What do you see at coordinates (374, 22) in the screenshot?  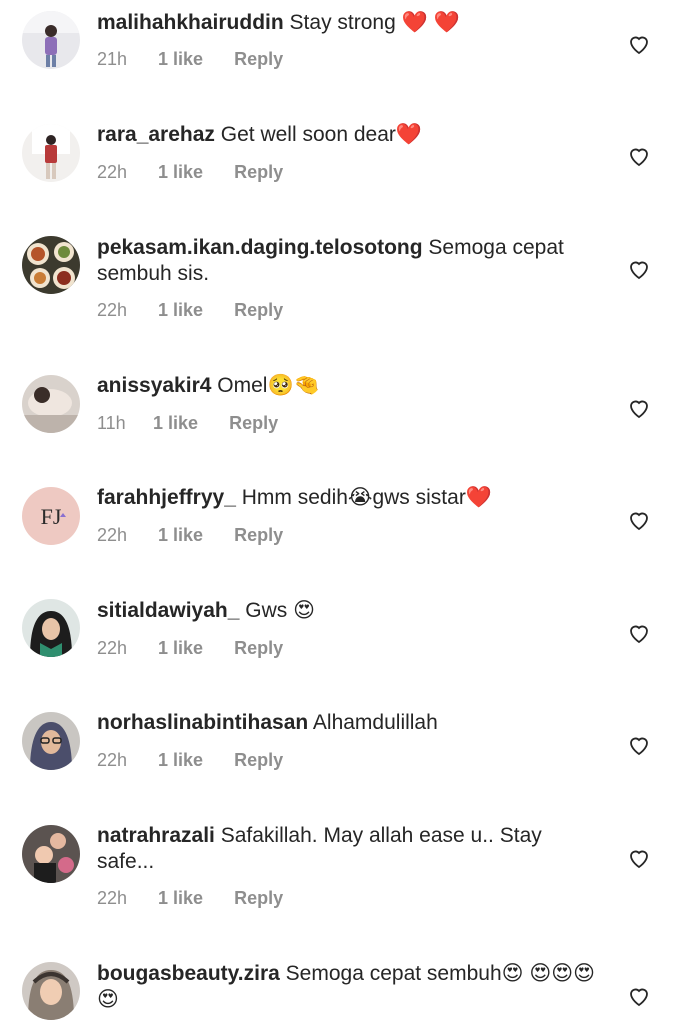 I see `comment-text: Stay strong ❤️ ❤️` at bounding box center [374, 22].